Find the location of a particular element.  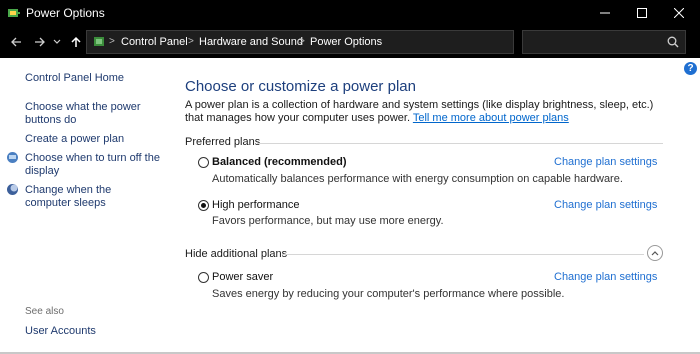

forward-arrow-icon is located at coordinates (40, 42).